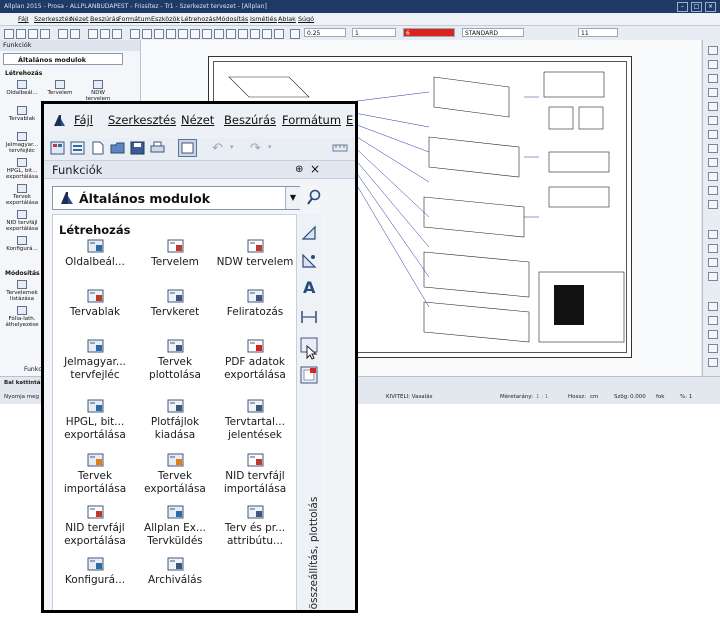  What do you see at coordinates (243, 34) in the screenshot?
I see `trace-icon` at bounding box center [243, 34].